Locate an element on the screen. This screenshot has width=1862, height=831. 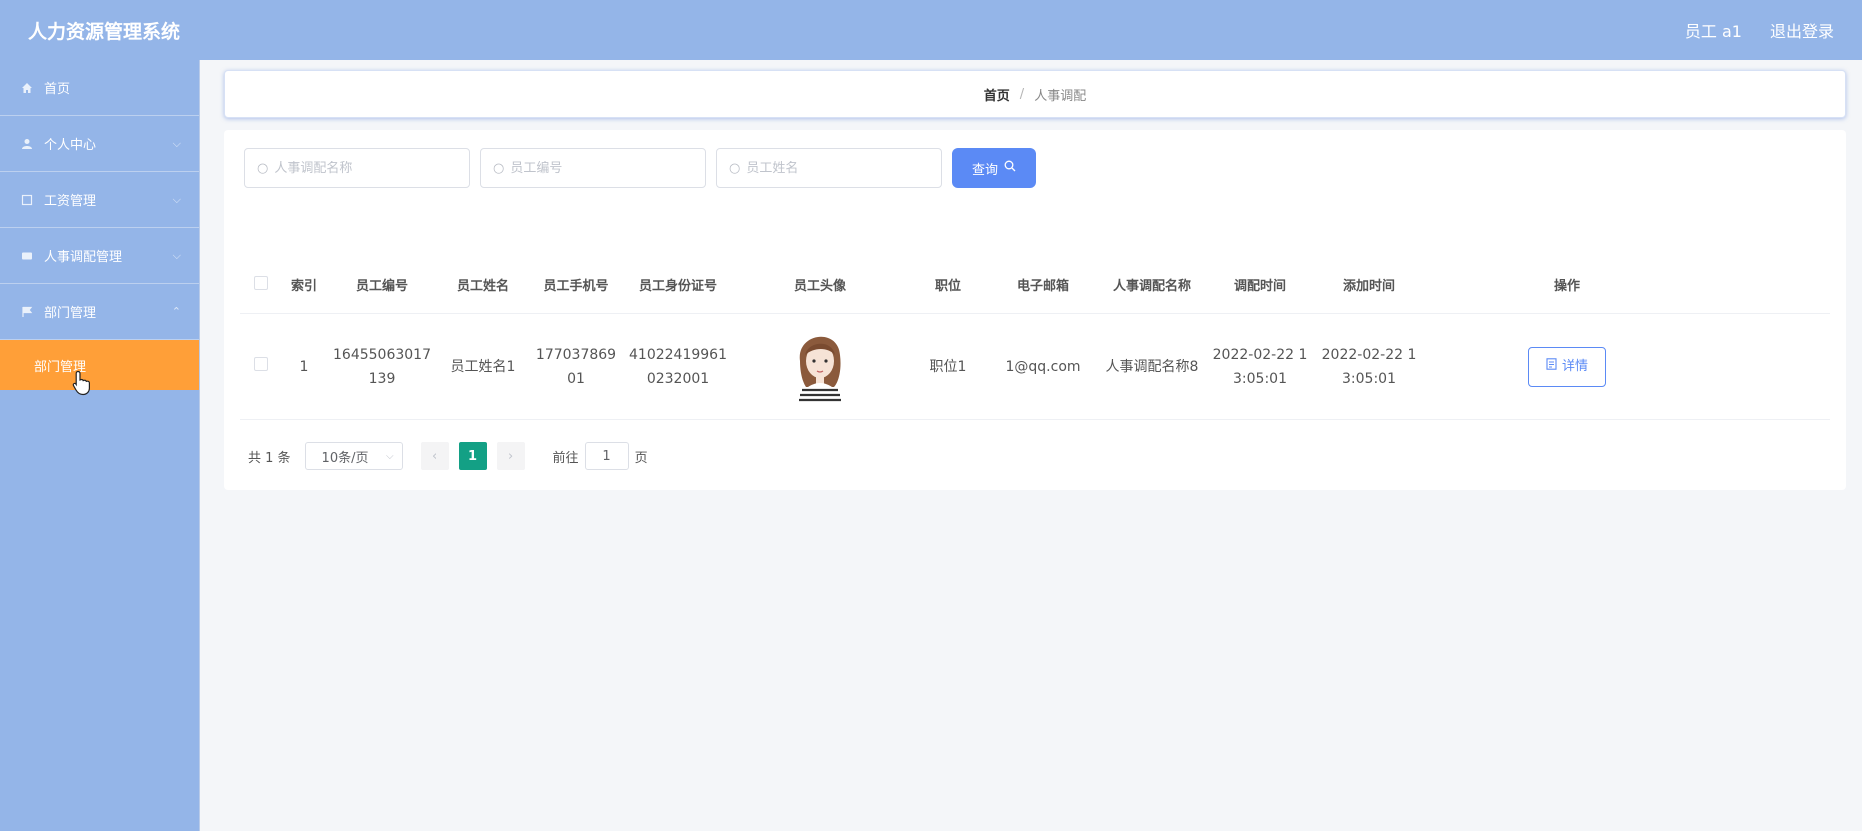
logout-link: 退出登录 is located at coordinates (1802, 30).